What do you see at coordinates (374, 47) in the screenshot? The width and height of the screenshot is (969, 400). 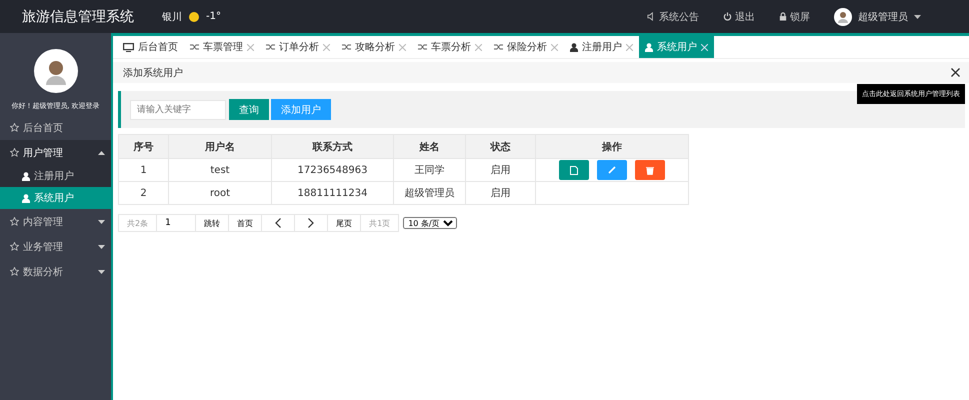 I see `tab: 攻略分析` at bounding box center [374, 47].